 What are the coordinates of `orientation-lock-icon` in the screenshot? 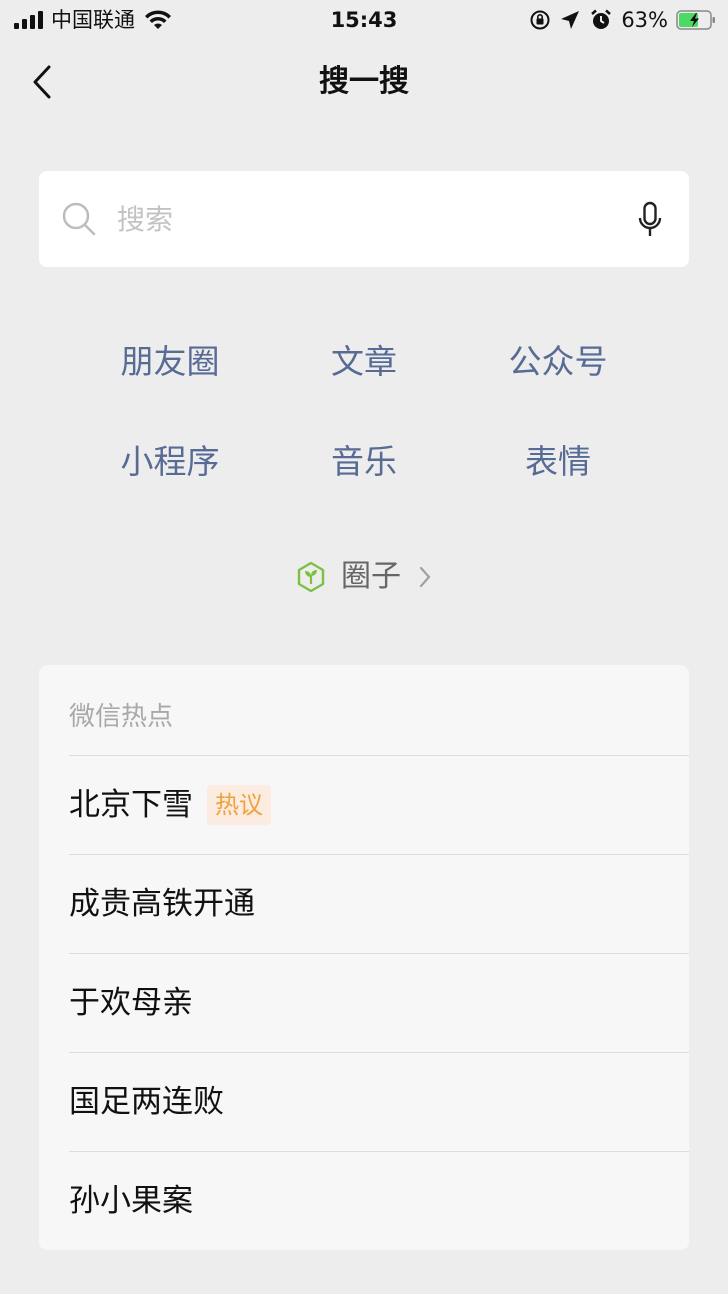 It's located at (540, 20).